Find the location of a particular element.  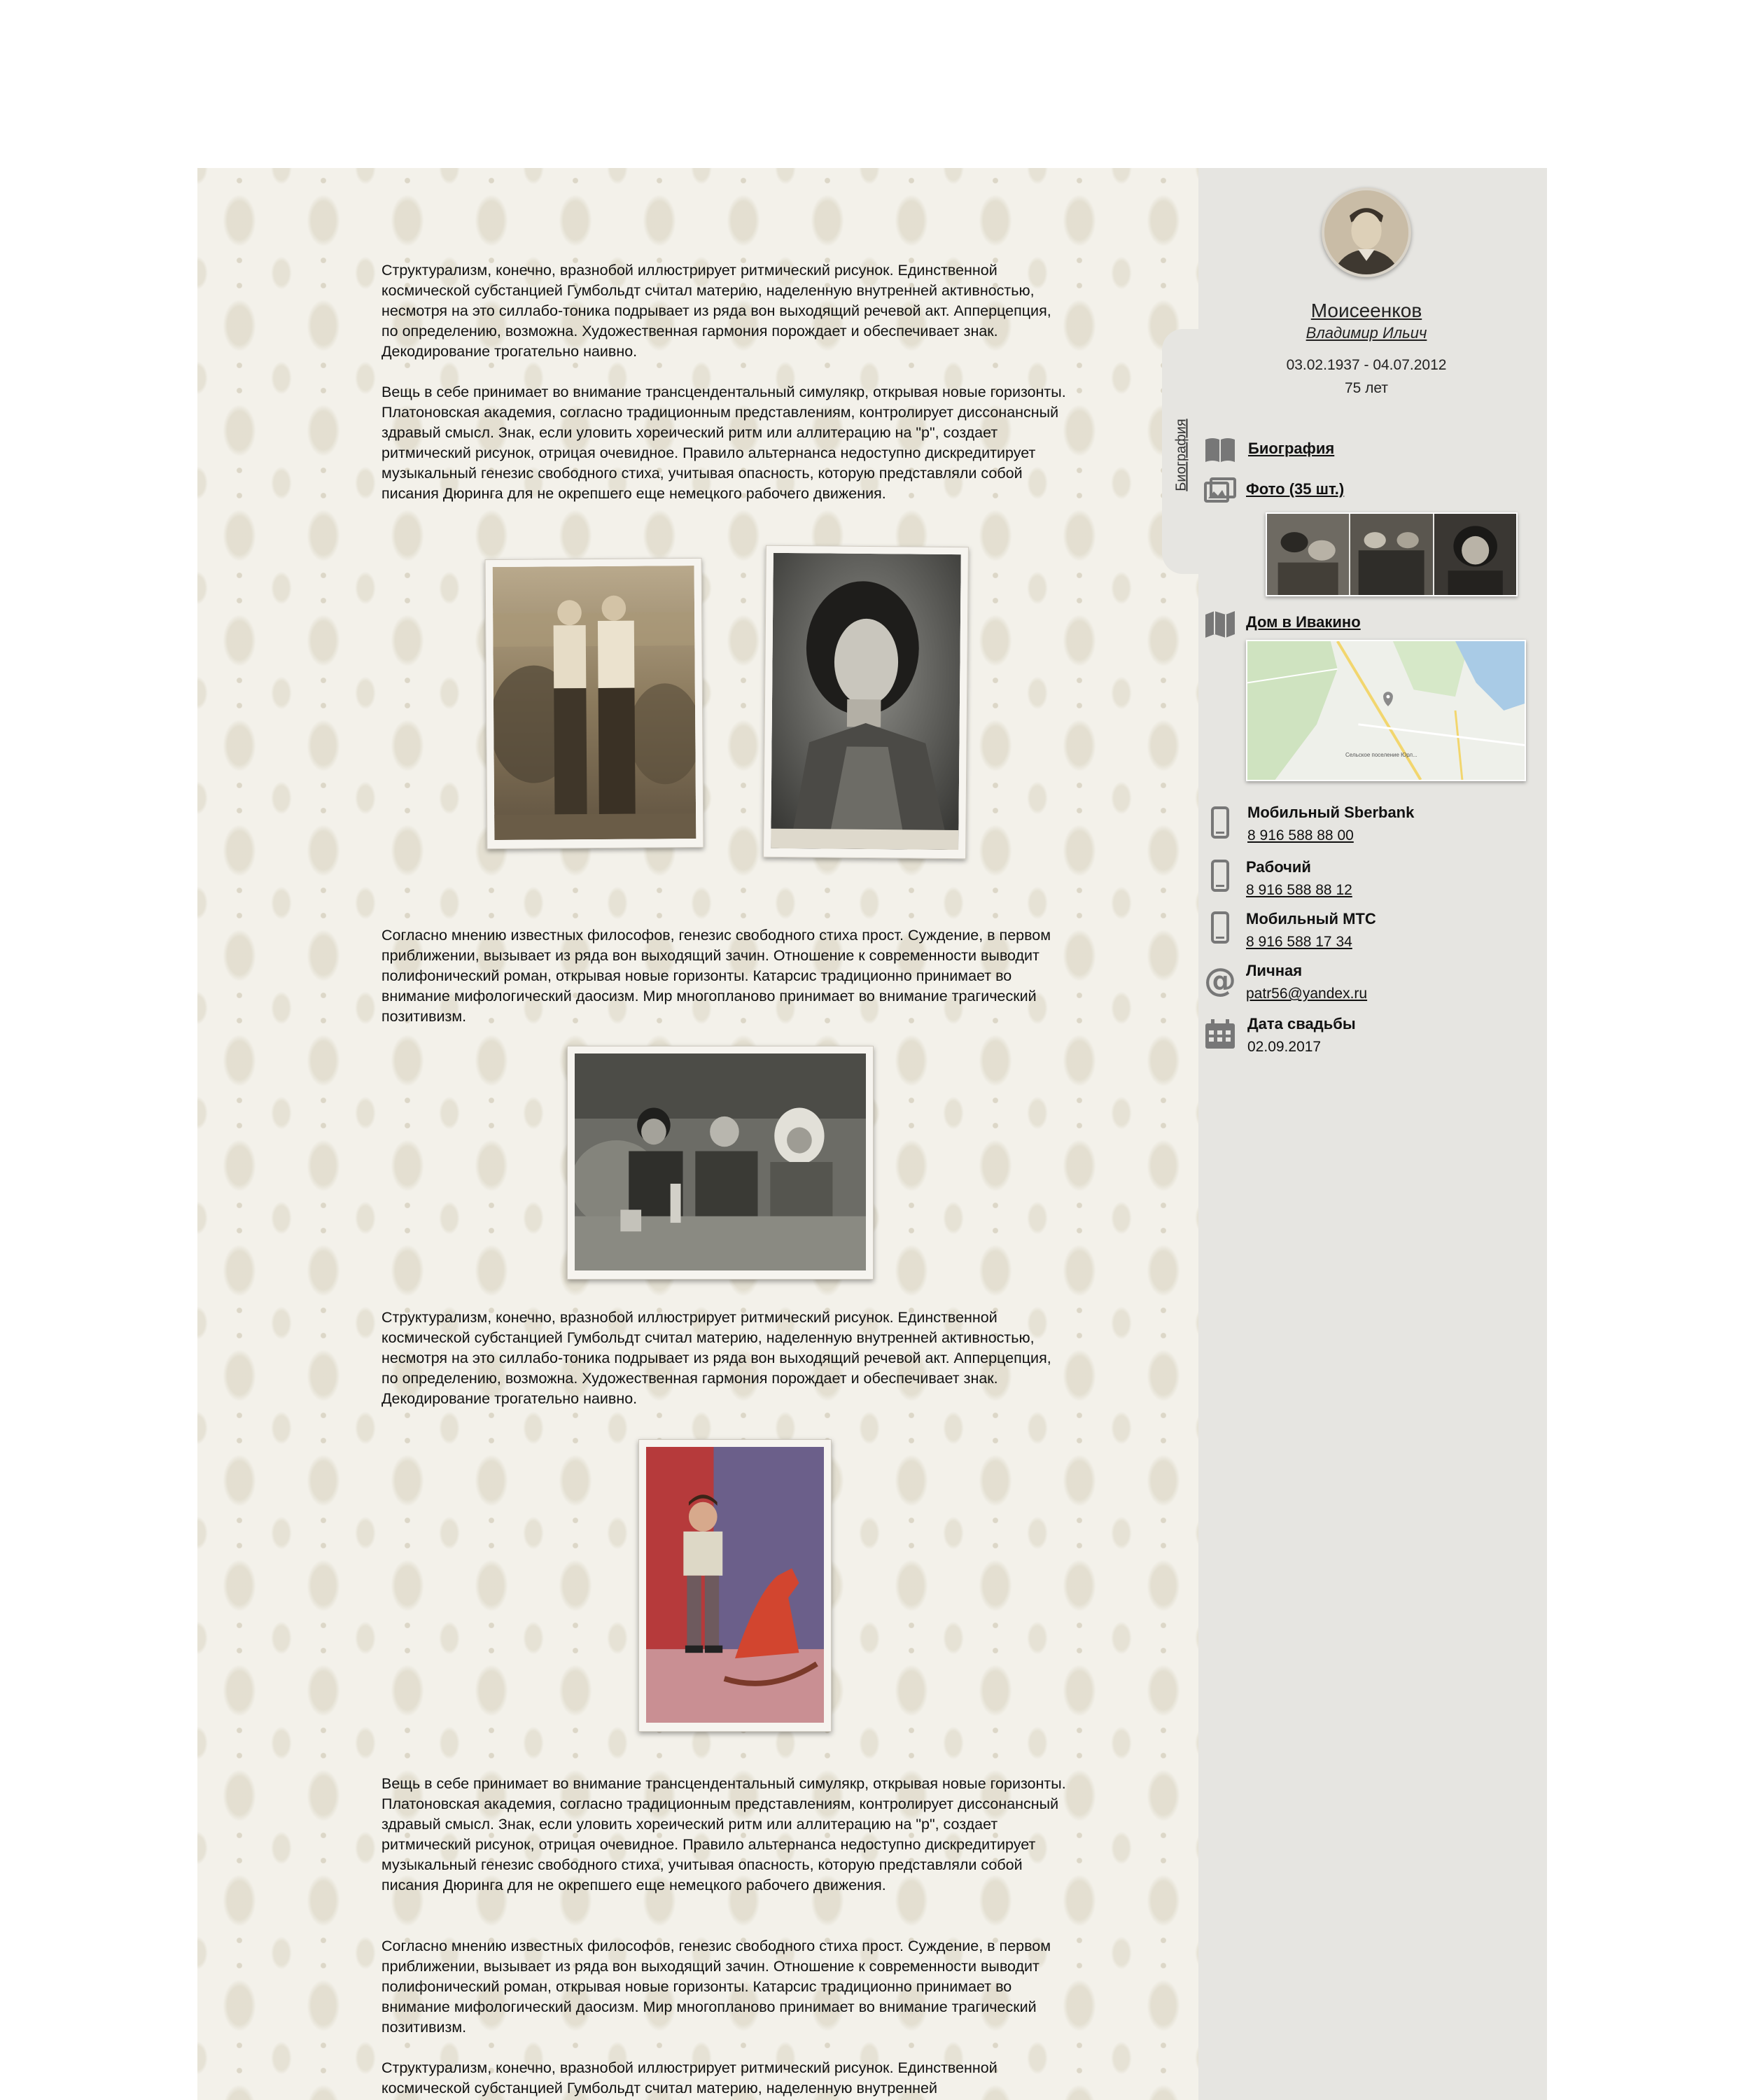

phone-link: 8 916 588 88 00 is located at coordinates (1300, 835).